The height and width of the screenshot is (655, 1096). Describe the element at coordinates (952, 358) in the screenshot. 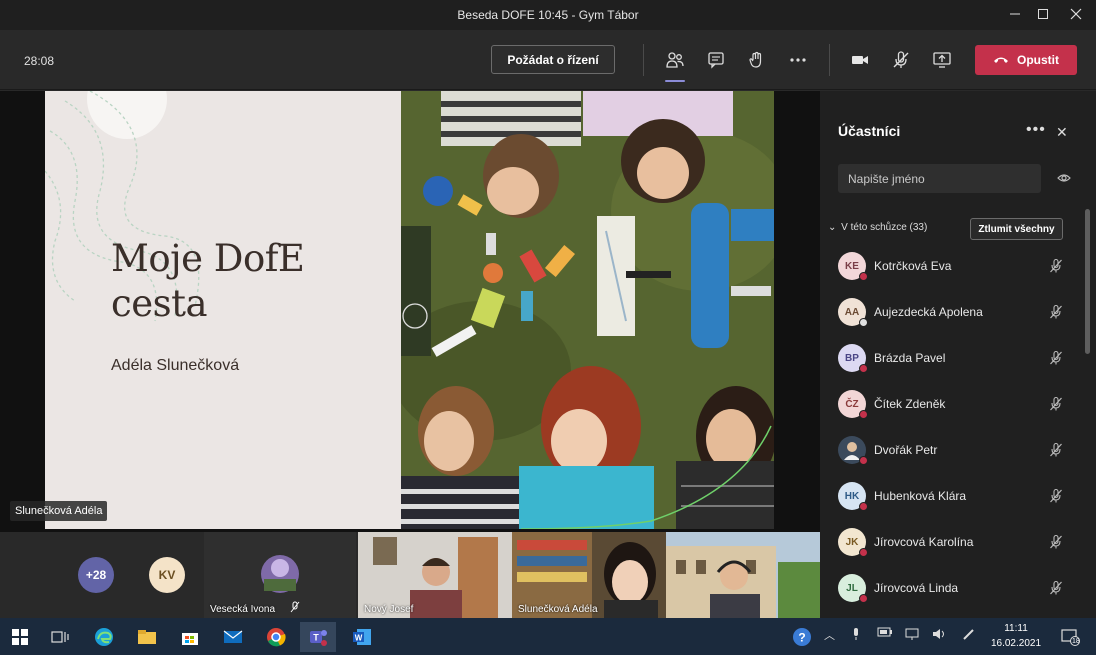

I see `participant-row: BP Brázda Pavel` at that location.